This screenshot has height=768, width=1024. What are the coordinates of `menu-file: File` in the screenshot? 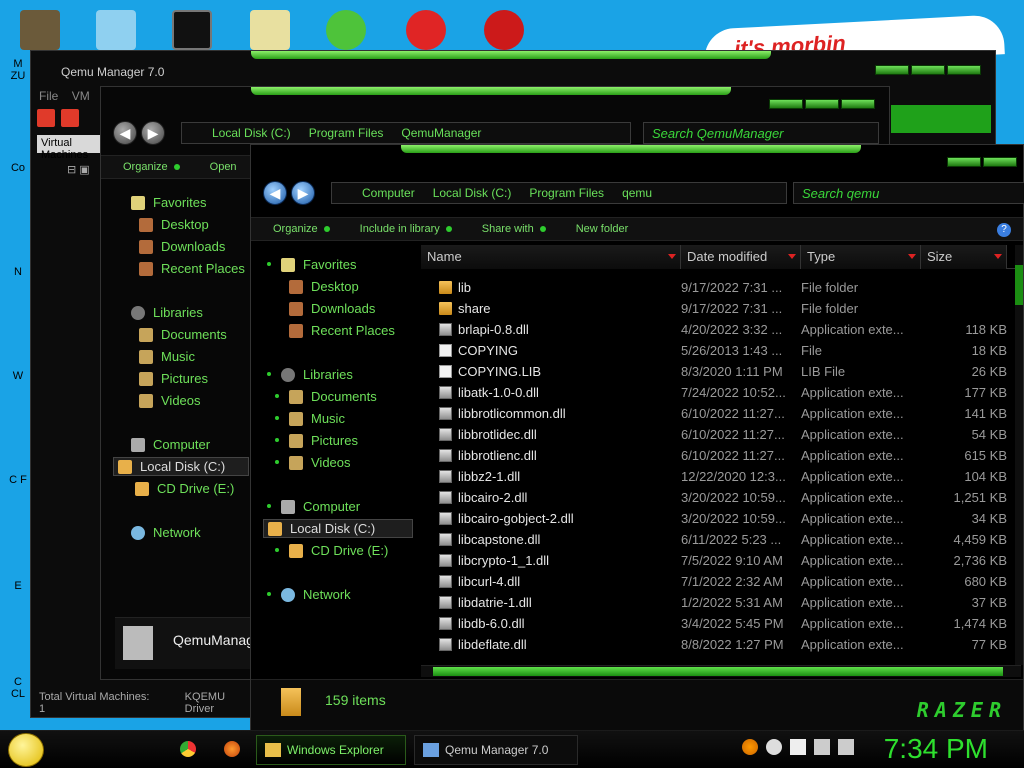 It's located at (48, 96).